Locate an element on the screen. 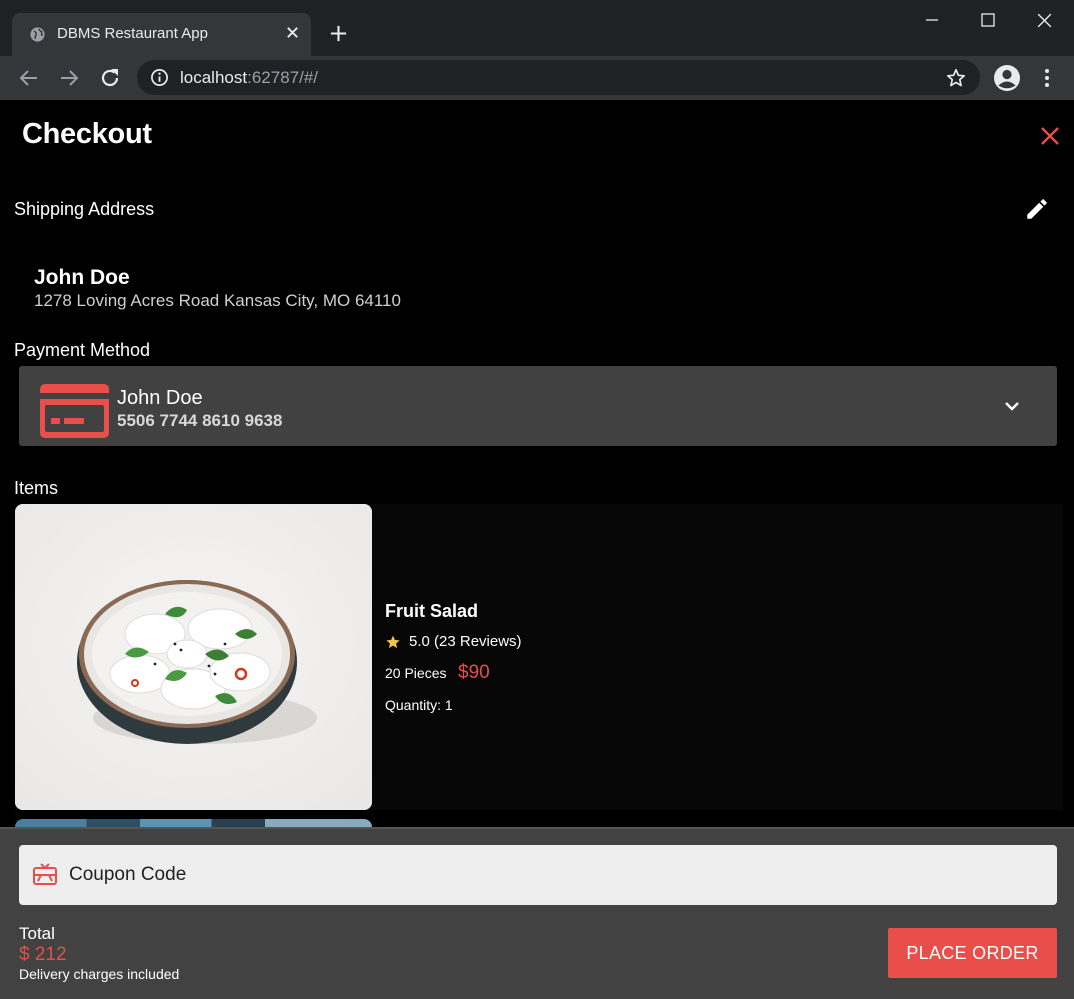 The width and height of the screenshot is (1074, 999). url-path: :62787/#/ is located at coordinates (283, 77).